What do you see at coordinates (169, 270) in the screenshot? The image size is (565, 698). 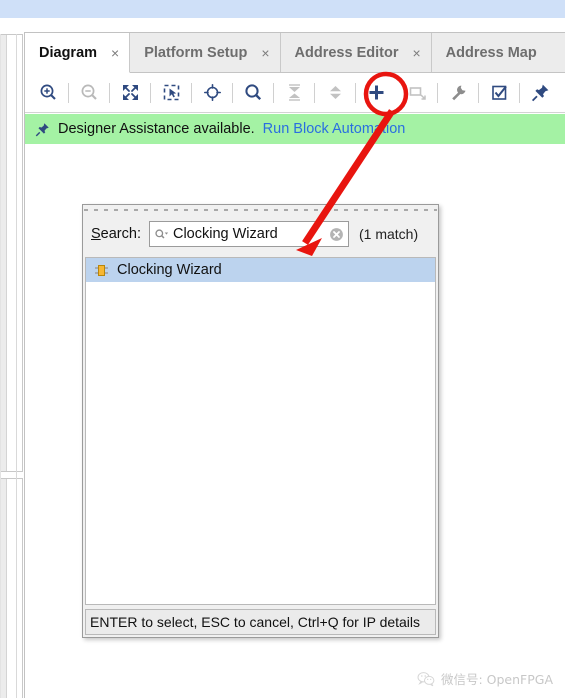 I see `list-item-label: Clocking Wizard` at bounding box center [169, 270].